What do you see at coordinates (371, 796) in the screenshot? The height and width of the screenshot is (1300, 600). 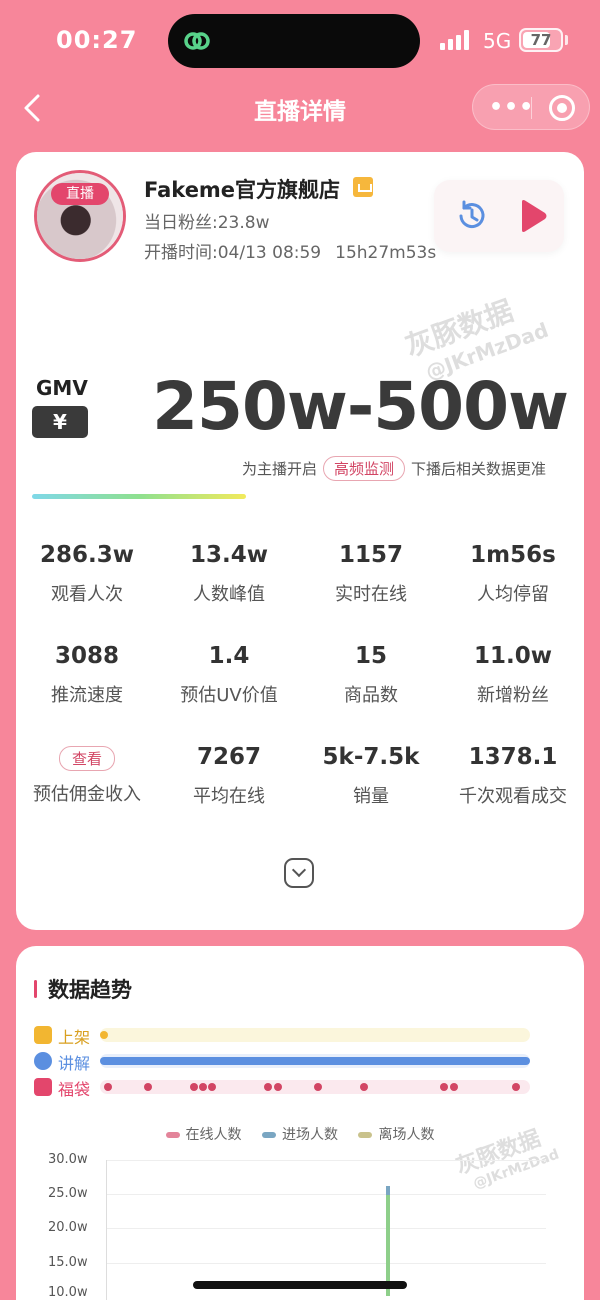 I see `metric-label: 销量` at bounding box center [371, 796].